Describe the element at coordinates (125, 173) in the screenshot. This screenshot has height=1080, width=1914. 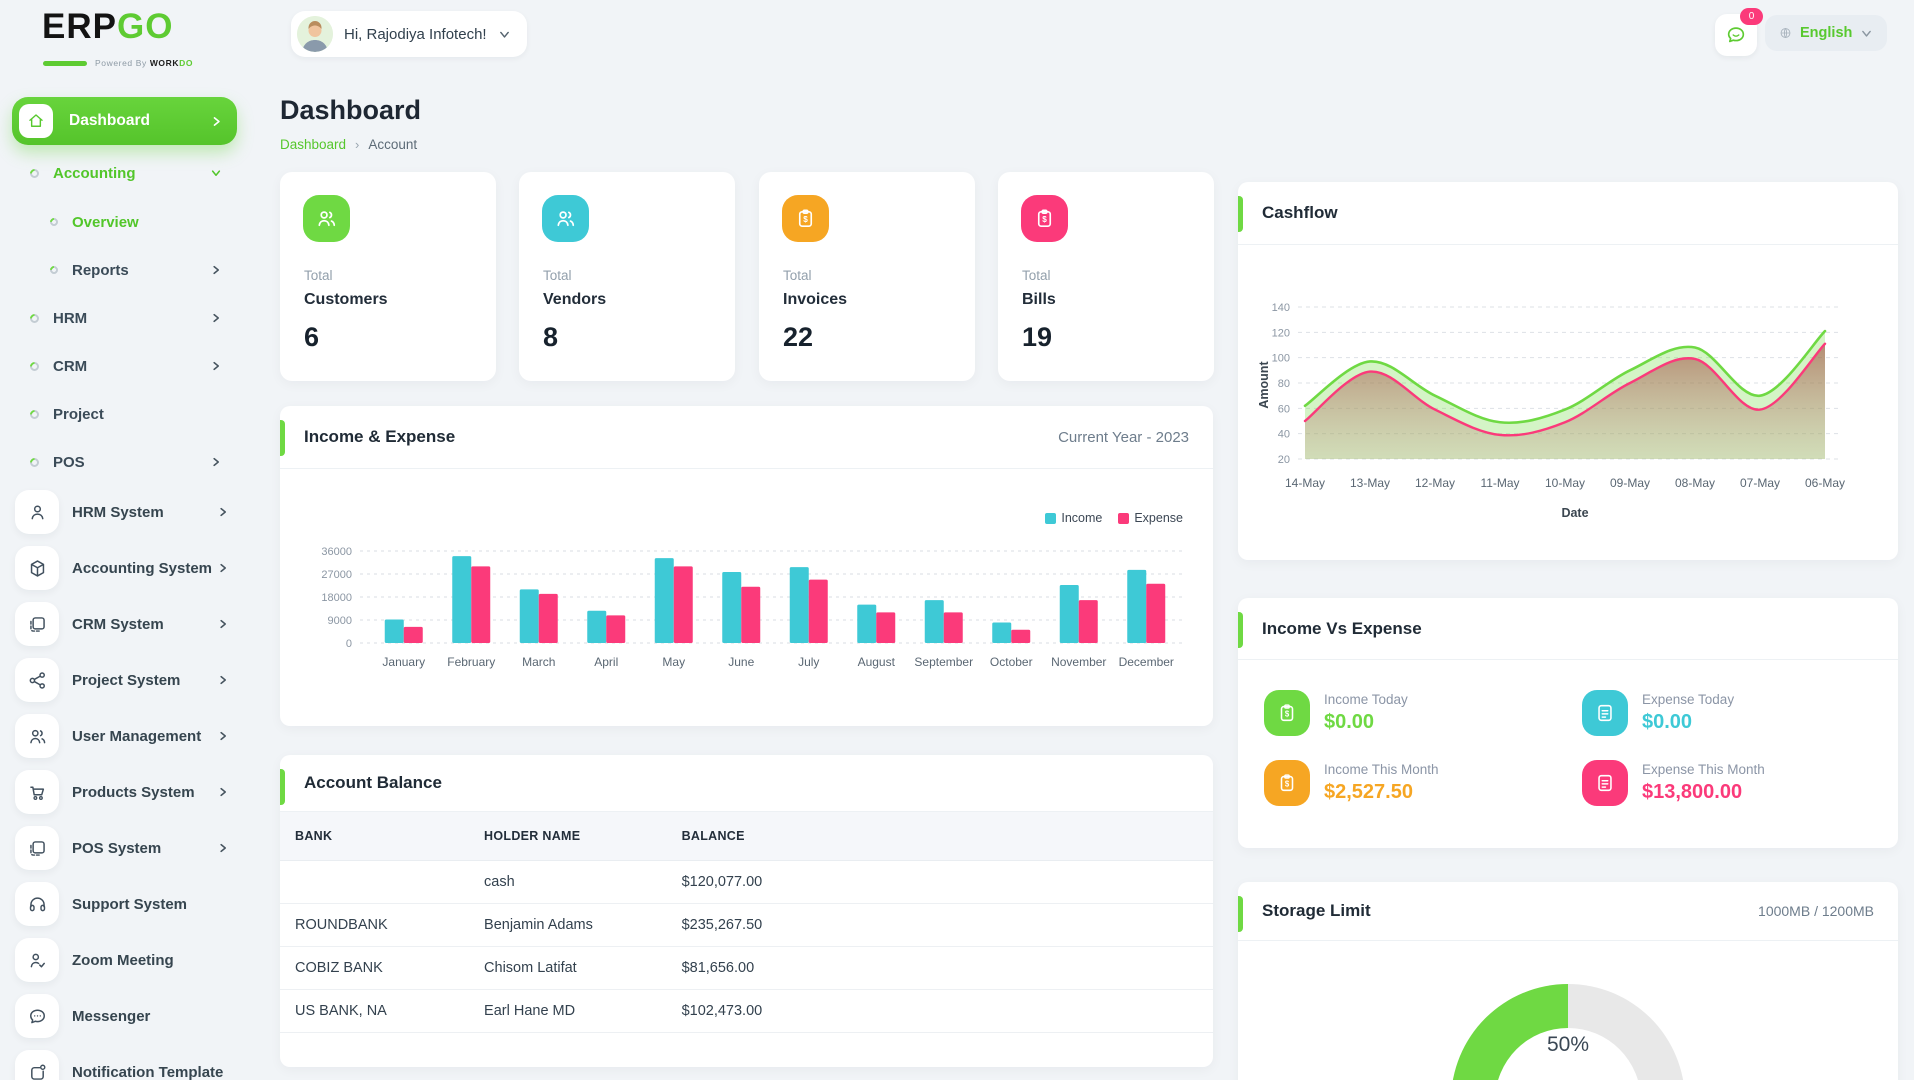
I see `sidebar-item-accounting: Accounting` at that location.